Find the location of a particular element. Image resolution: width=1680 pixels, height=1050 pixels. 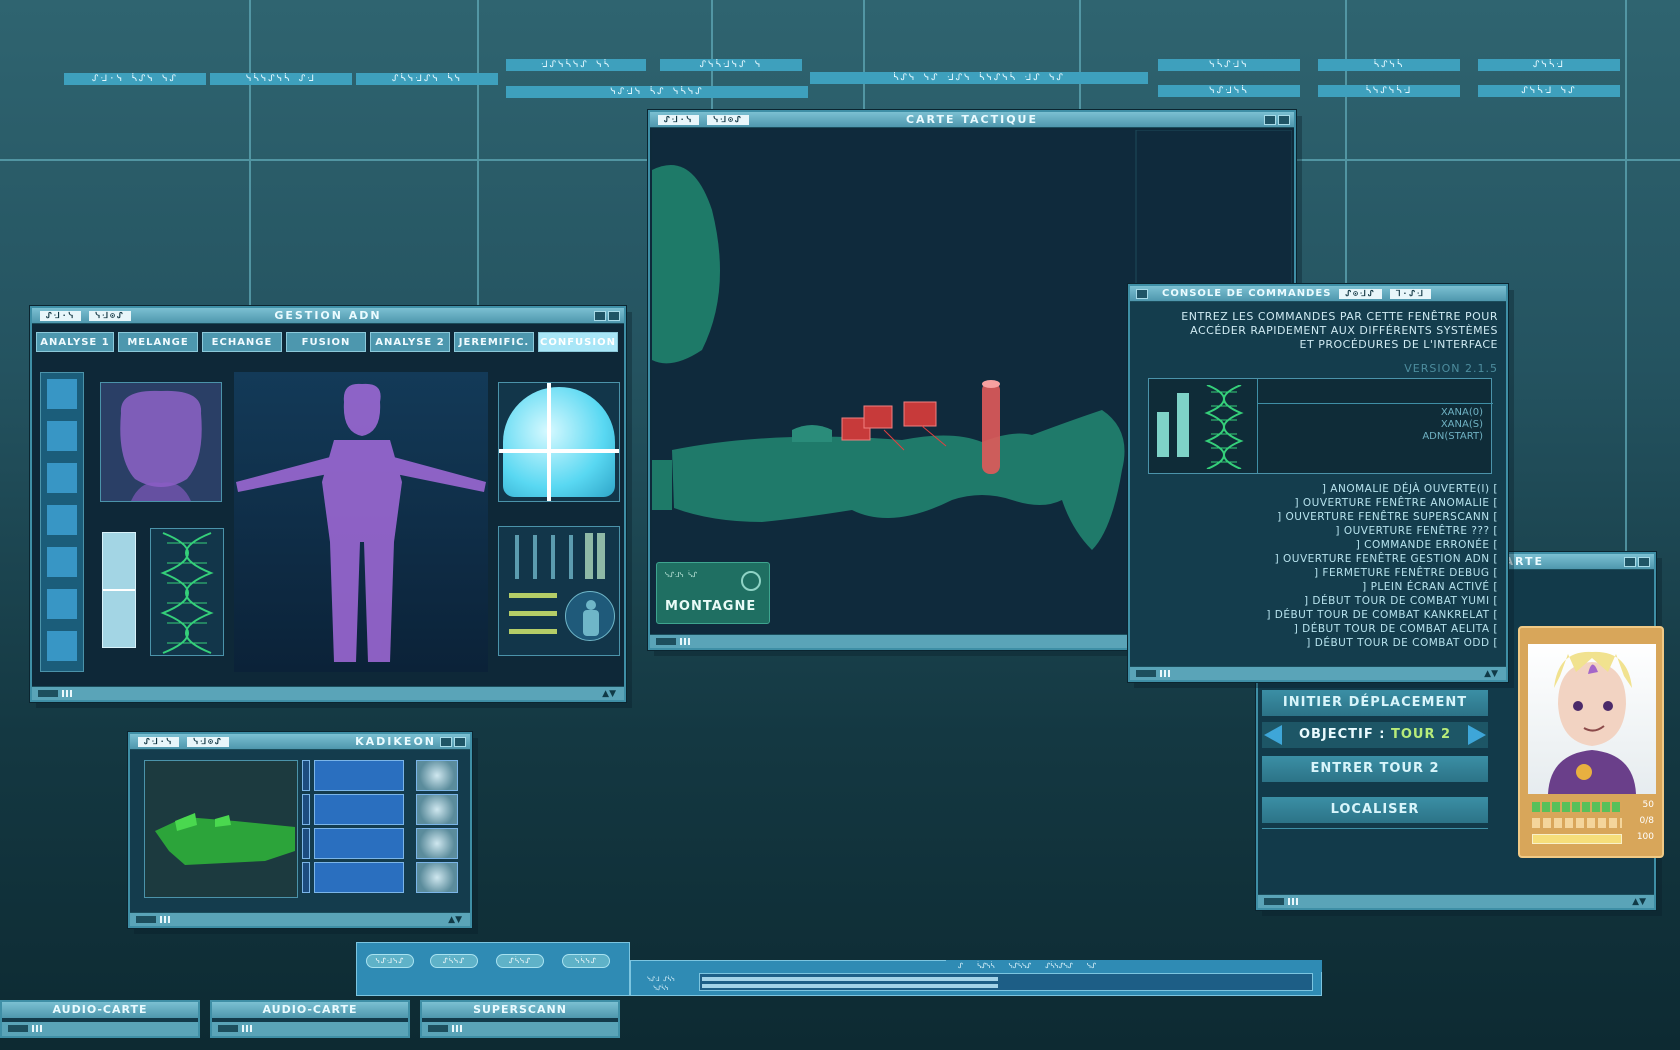

progress-header-label: ᓭᔑᓵᓭᔑ is located at coordinates (1020, 966).